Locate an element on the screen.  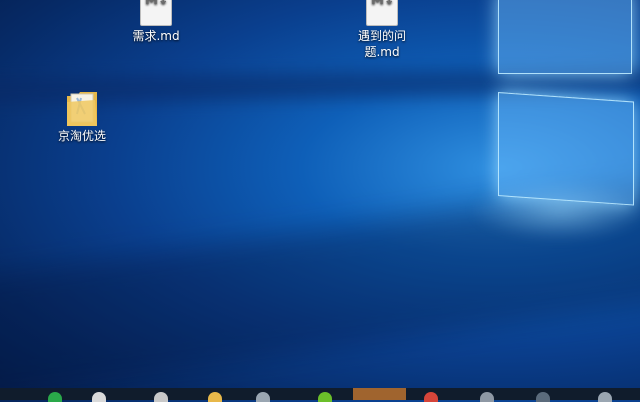
taskbar-active-app is located at coordinates (379, 394).